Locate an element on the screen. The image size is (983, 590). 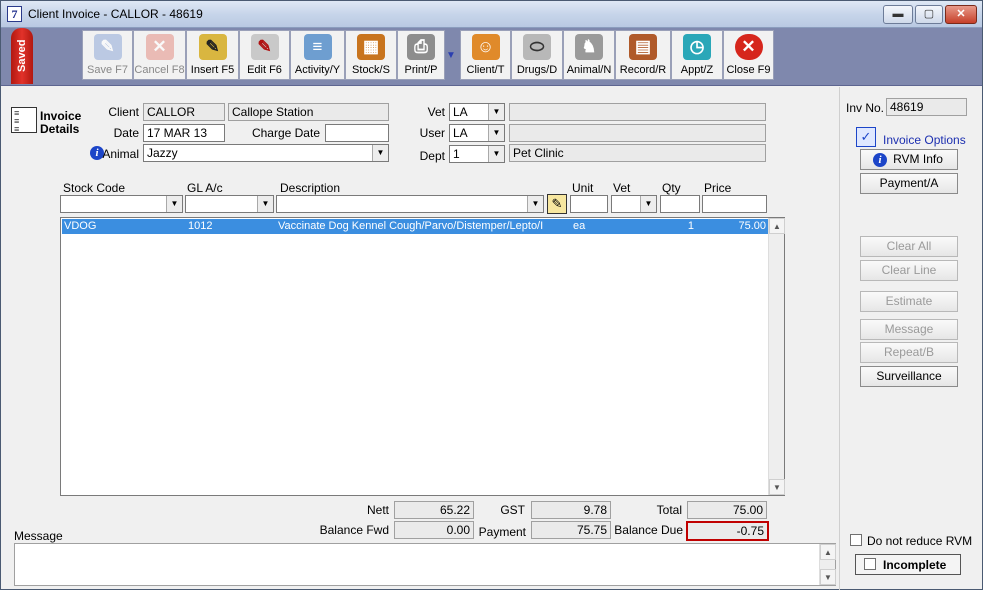
price-header: Price is located at coordinates (718, 188).